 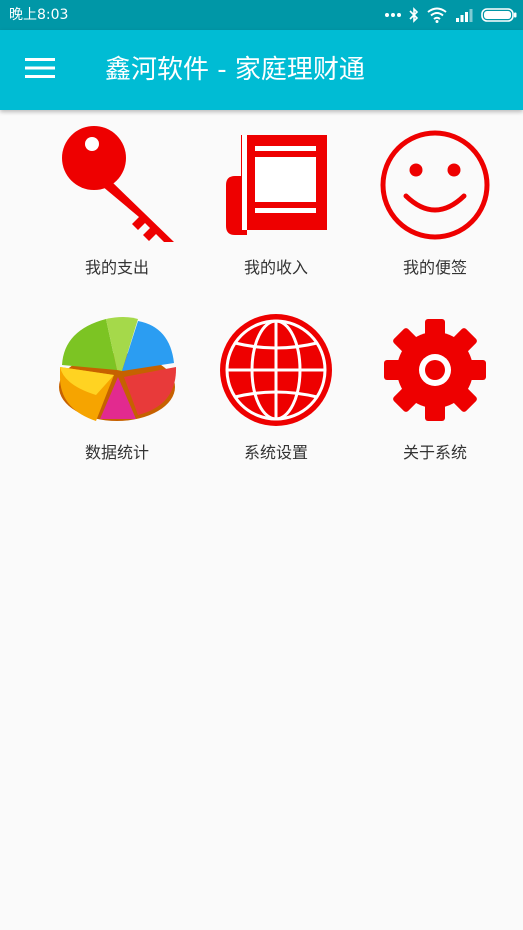 What do you see at coordinates (275, 267) in the screenshot?
I see `tile-label: 我的收入` at bounding box center [275, 267].